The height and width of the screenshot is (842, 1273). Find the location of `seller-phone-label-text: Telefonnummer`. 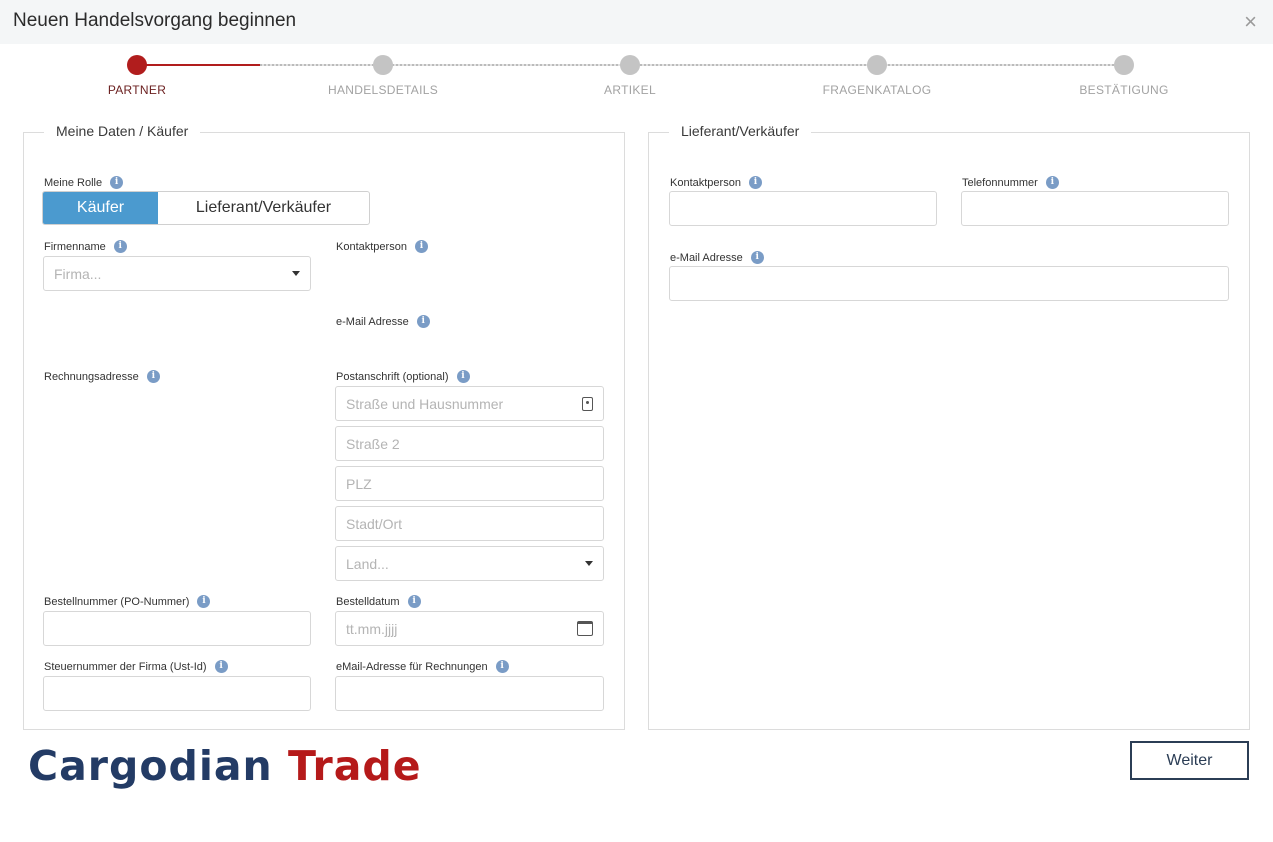

seller-phone-label-text: Telefonnummer is located at coordinates (1000, 182).